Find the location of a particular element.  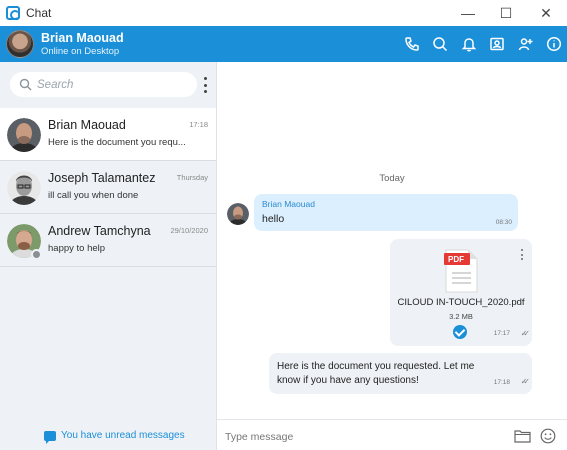

chat-bubble-icon is located at coordinates (50, 437).